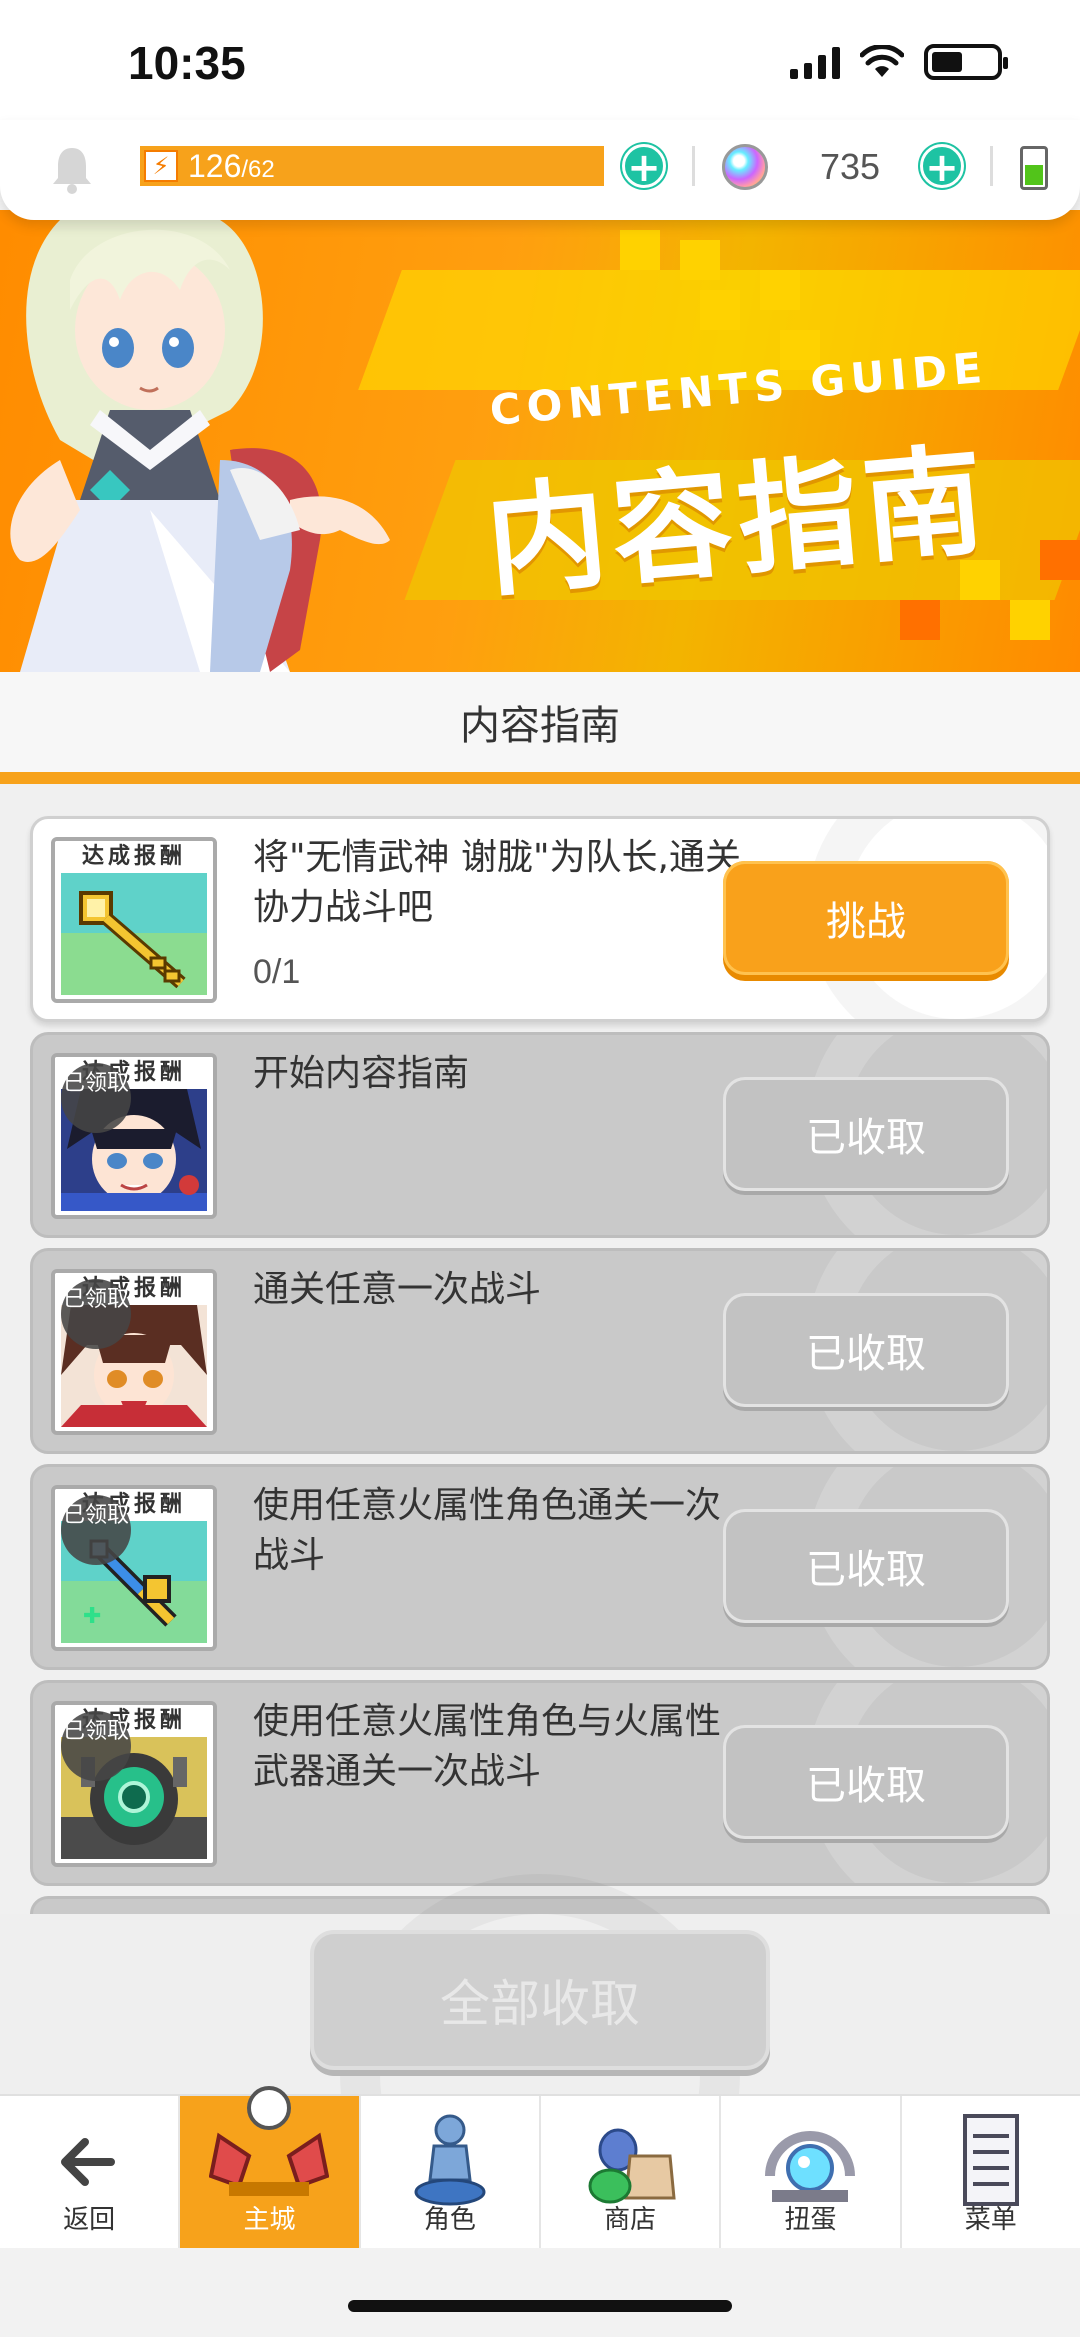 This screenshot has height=2337, width=1080. Describe the element at coordinates (134, 857) in the screenshot. I see `reward-label: 达成报酬` at that location.